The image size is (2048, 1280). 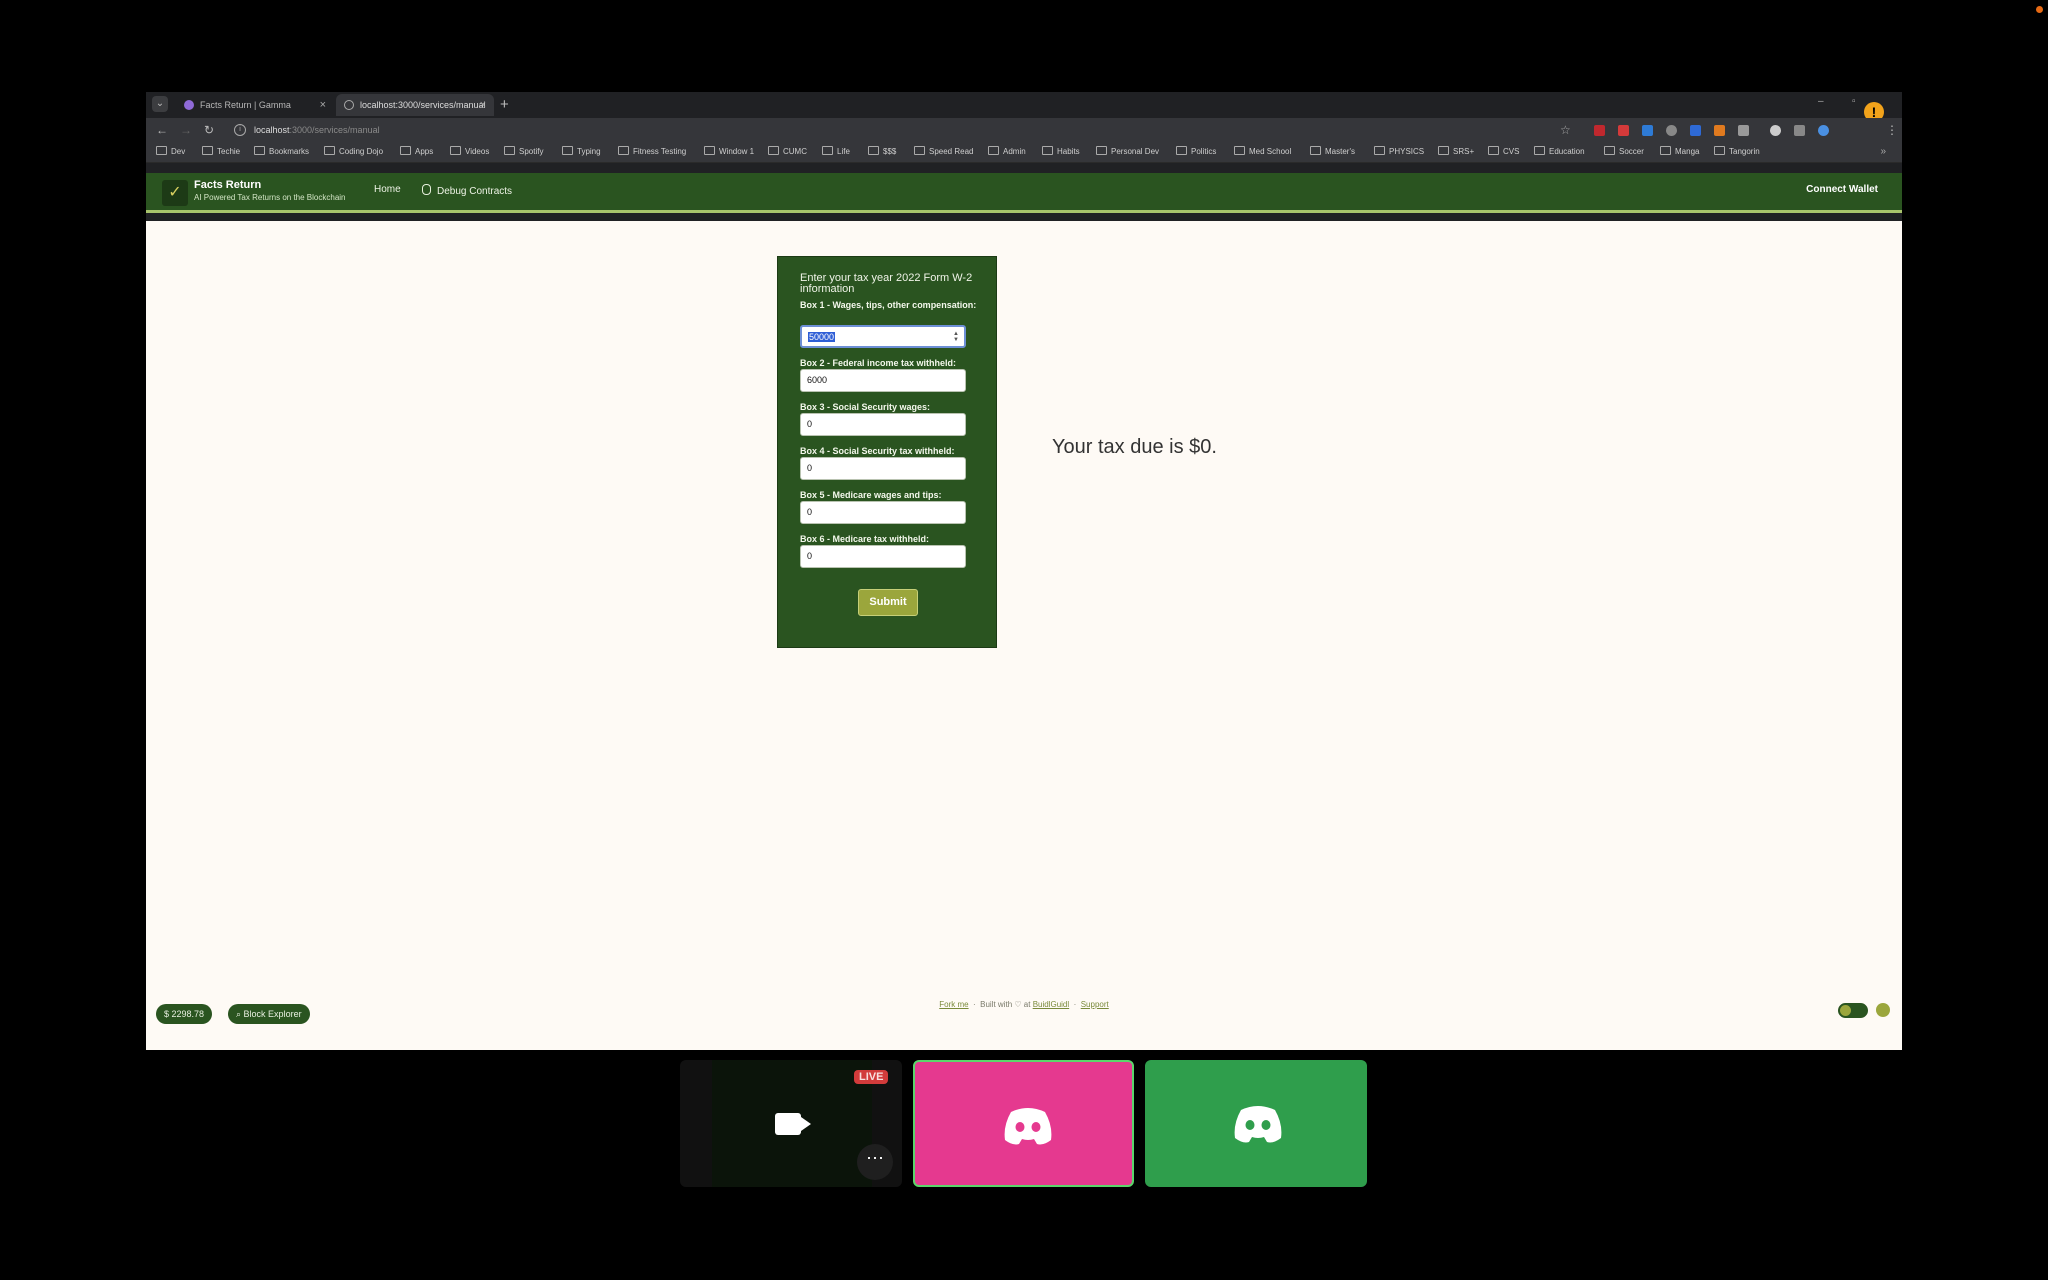 What do you see at coordinates (953, 1004) in the screenshot?
I see `fork-me-link: Fork me` at bounding box center [953, 1004].